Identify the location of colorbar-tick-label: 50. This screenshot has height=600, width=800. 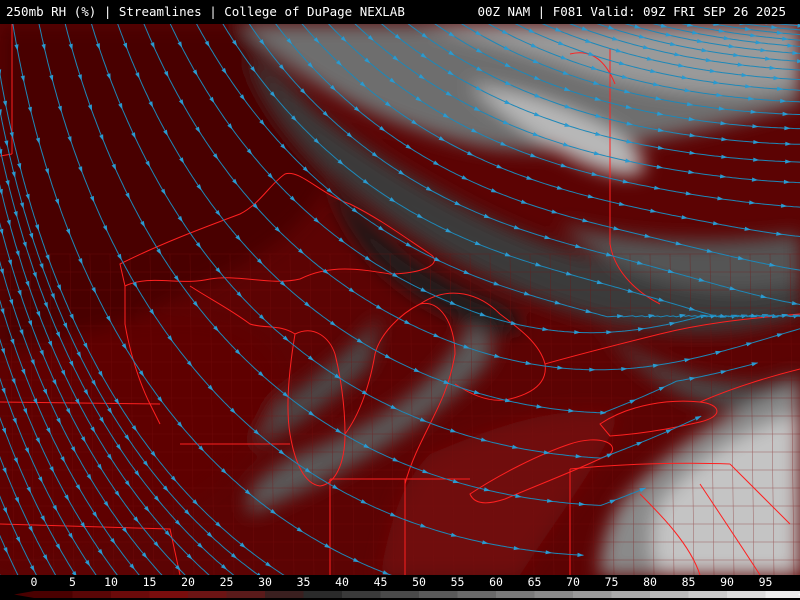
(419, 582).